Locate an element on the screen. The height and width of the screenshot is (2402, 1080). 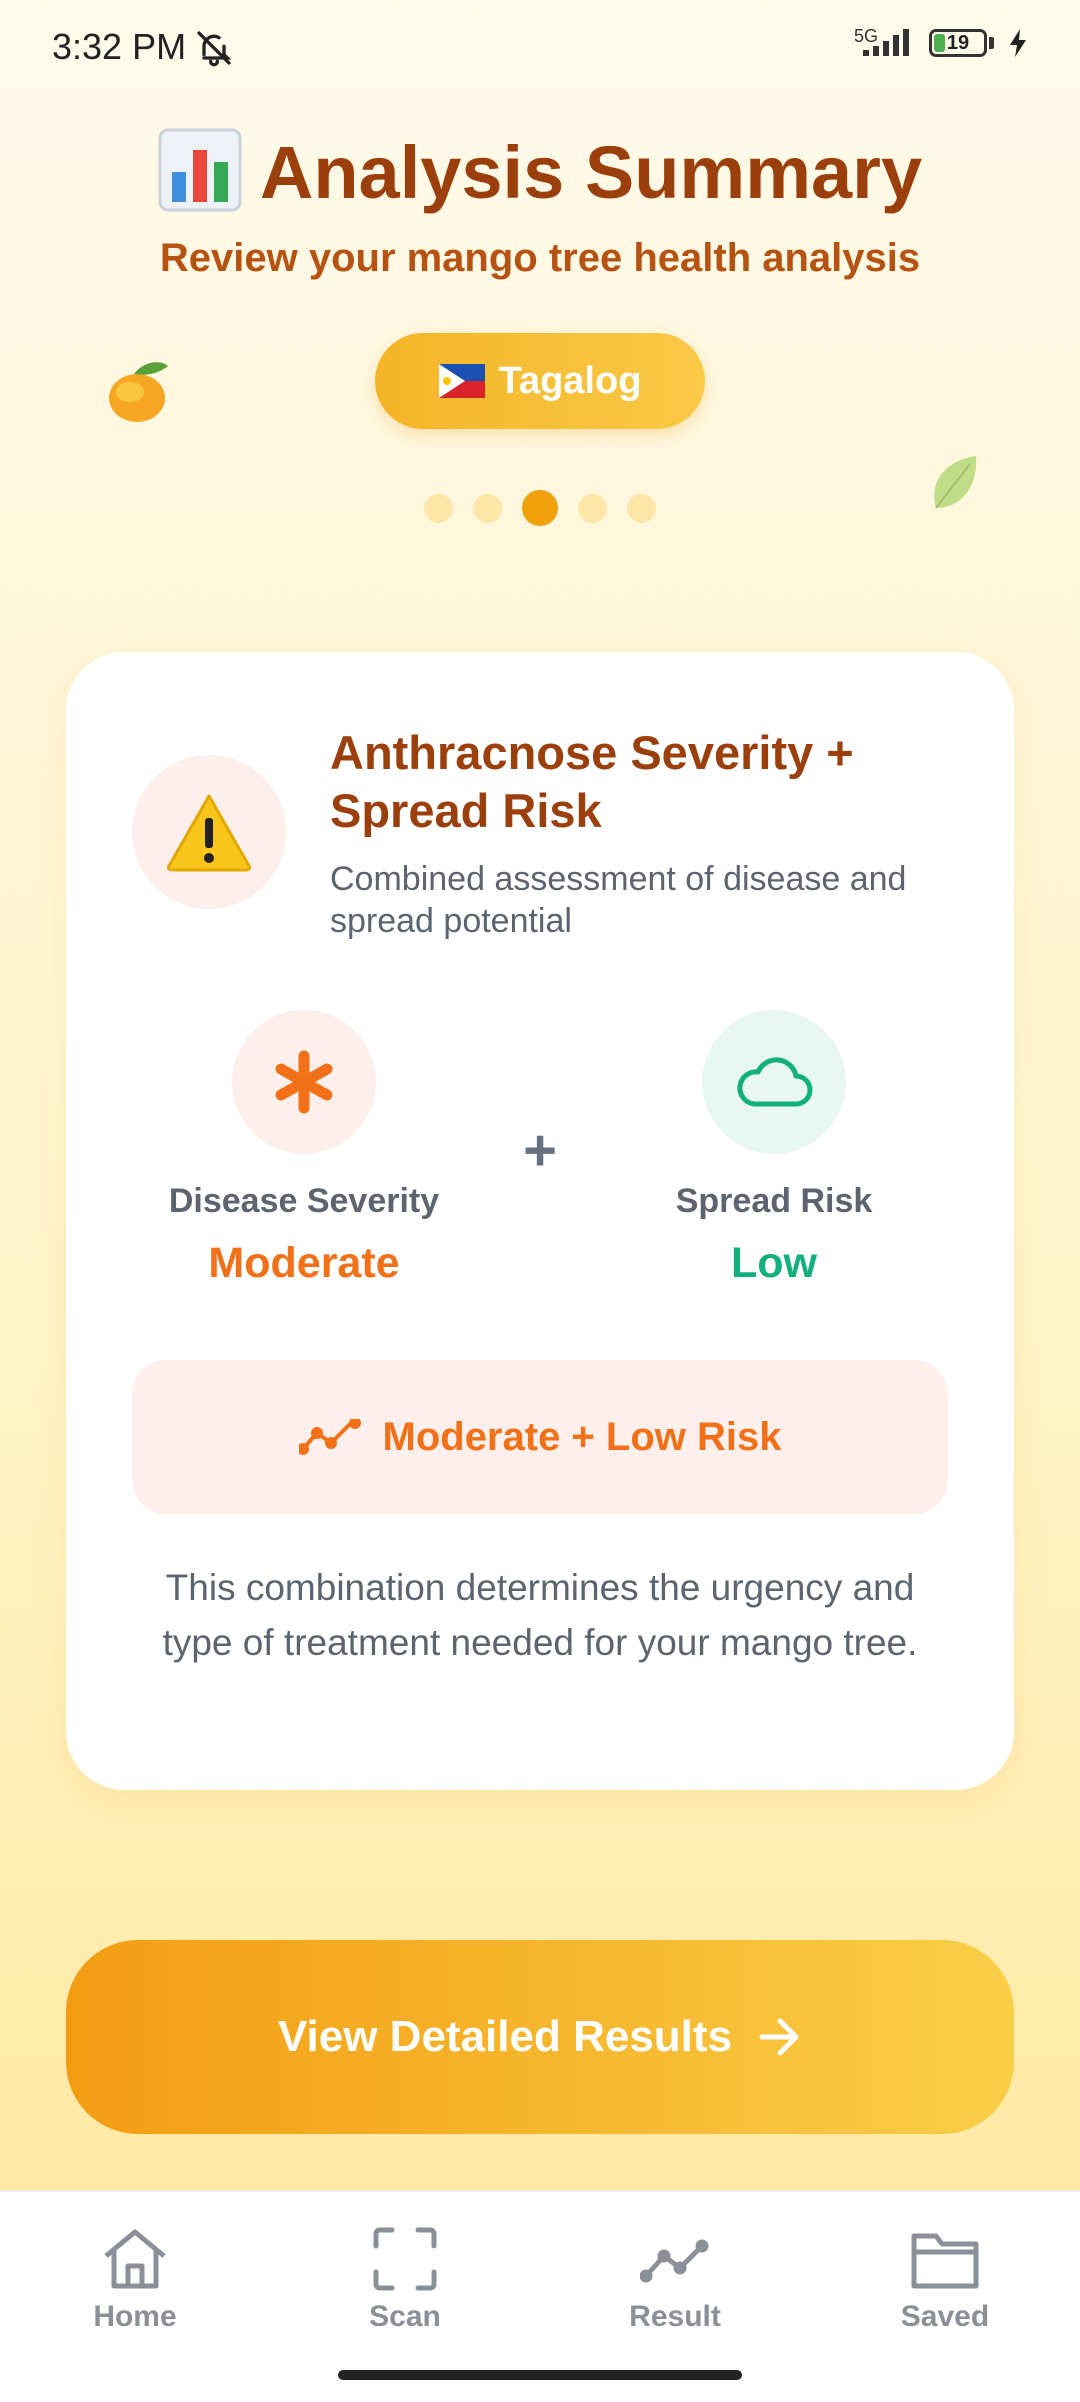
title-text: Analysis Summary is located at coordinates (591, 173).